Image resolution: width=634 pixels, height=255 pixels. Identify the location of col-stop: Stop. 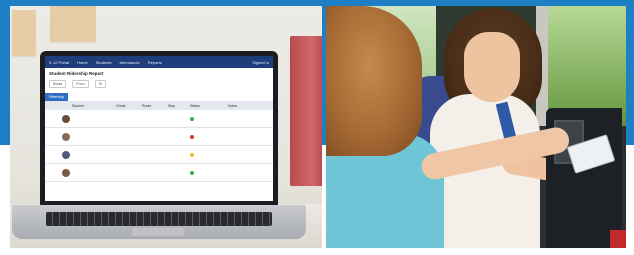
(172, 105).